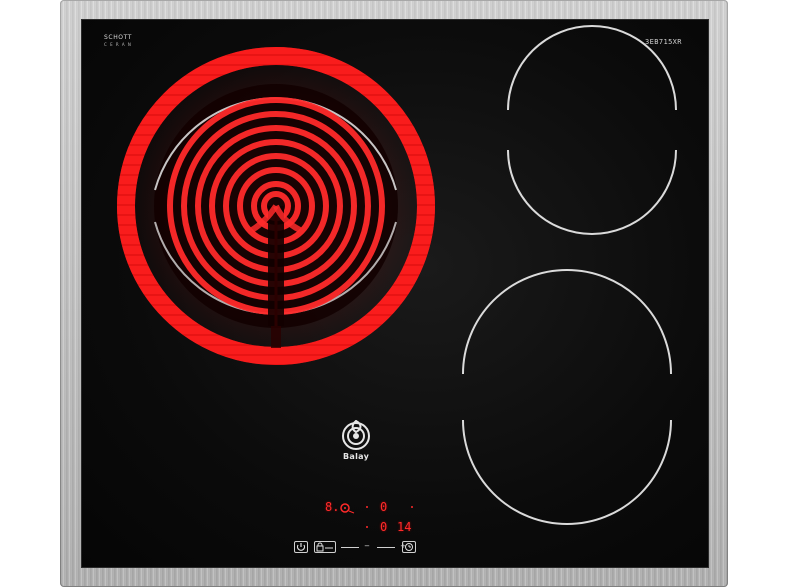  I want to click on timer-icon, so click(409, 547).